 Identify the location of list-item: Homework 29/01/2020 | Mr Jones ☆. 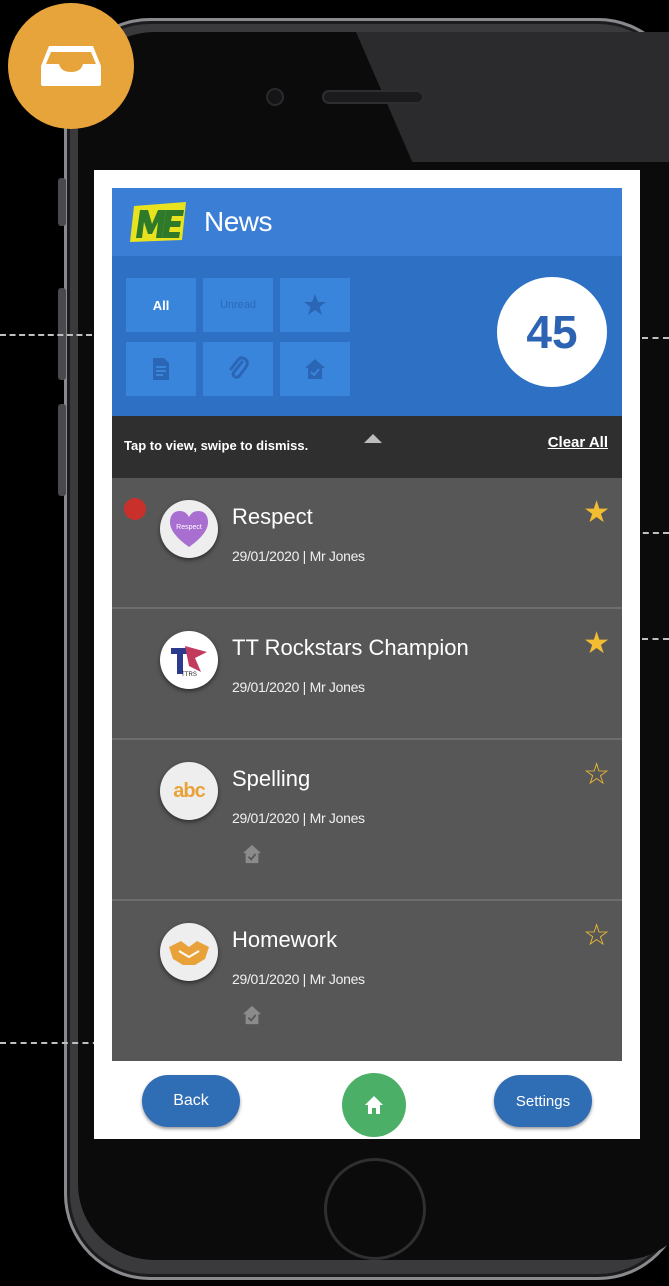
(367, 981).